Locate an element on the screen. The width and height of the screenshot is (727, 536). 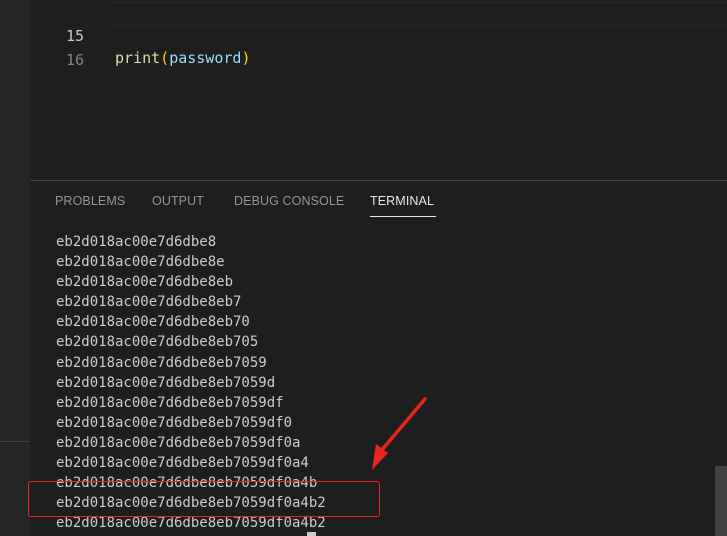
terminal-cursor is located at coordinates (311, 534).